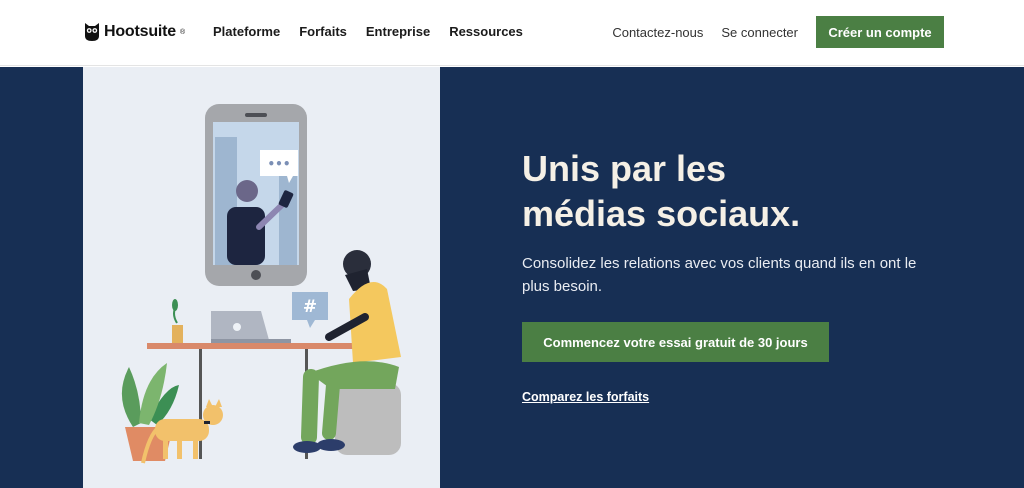 Image resolution: width=1024 pixels, height=488 pixels. What do you see at coordinates (182, 32) in the screenshot?
I see `brand-registered-mark: ®` at bounding box center [182, 32].